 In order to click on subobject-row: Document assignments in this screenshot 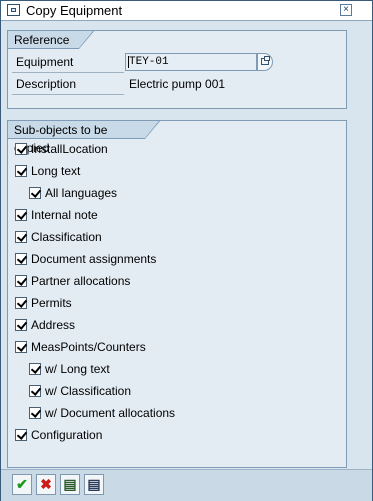, I will do `click(85, 259)`.